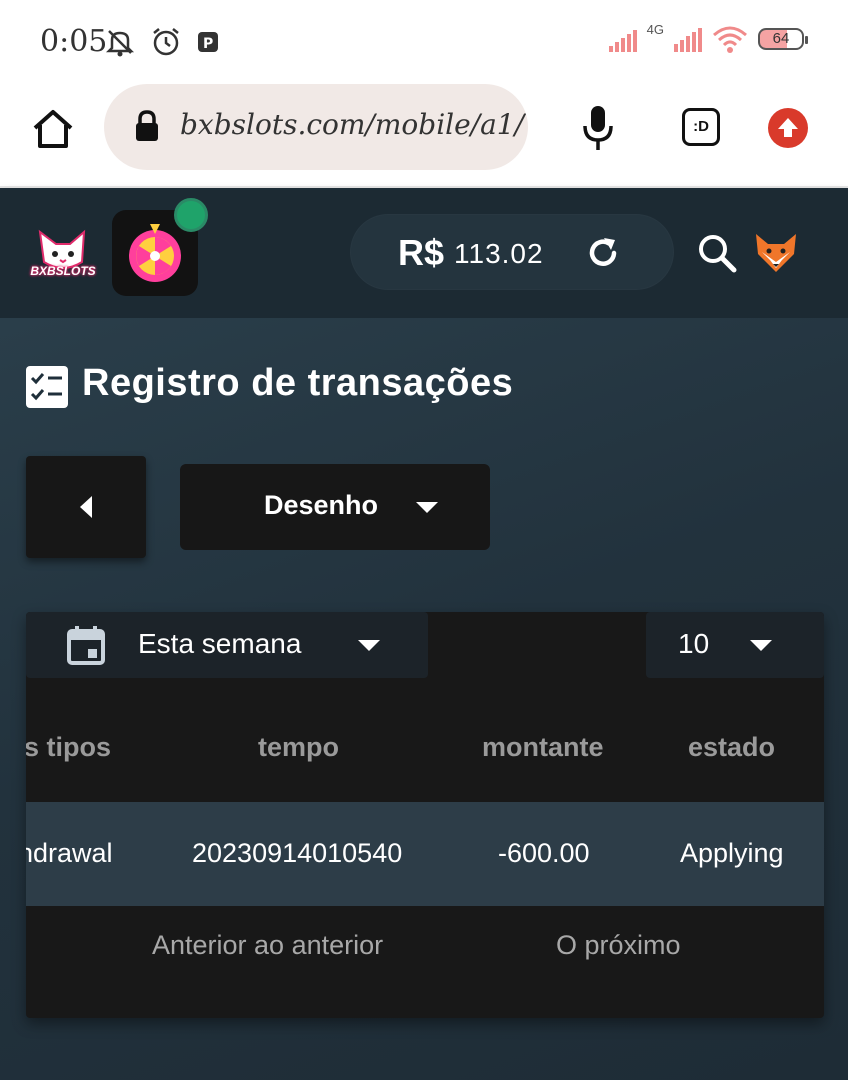  I want to click on table-header: s tipos tempo montante estado, so click(425, 747).